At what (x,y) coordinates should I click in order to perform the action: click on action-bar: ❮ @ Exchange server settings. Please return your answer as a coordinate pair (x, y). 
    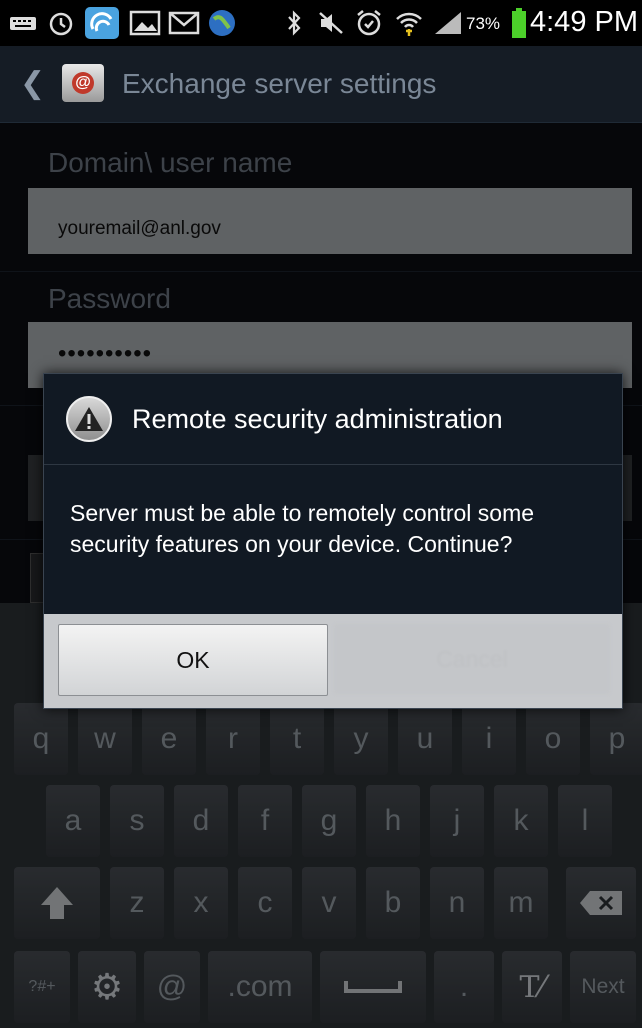
    Looking at the image, I should click on (321, 84).